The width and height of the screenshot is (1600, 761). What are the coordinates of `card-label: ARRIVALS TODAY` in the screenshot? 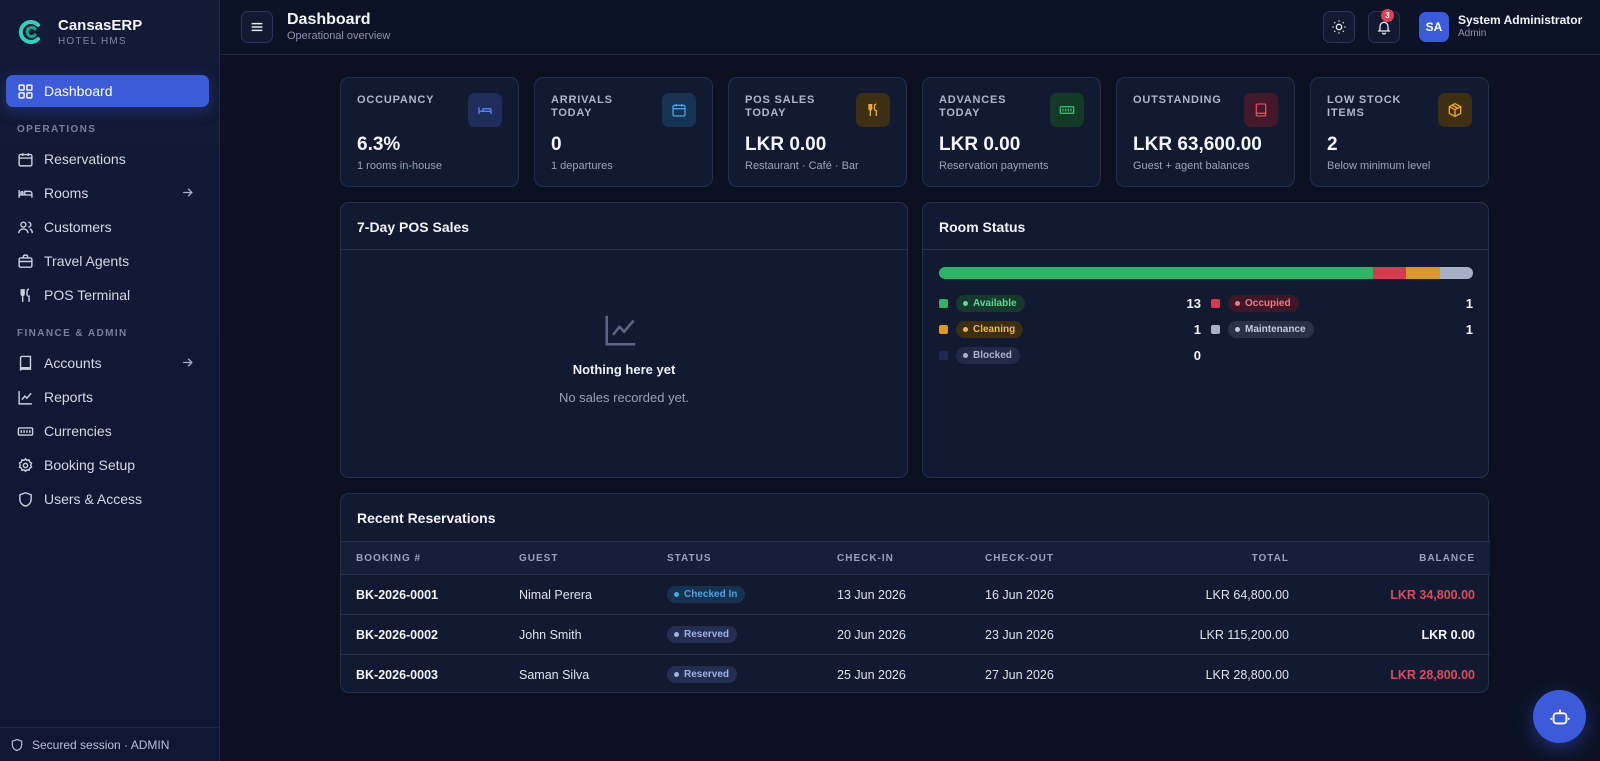 It's located at (582, 106).